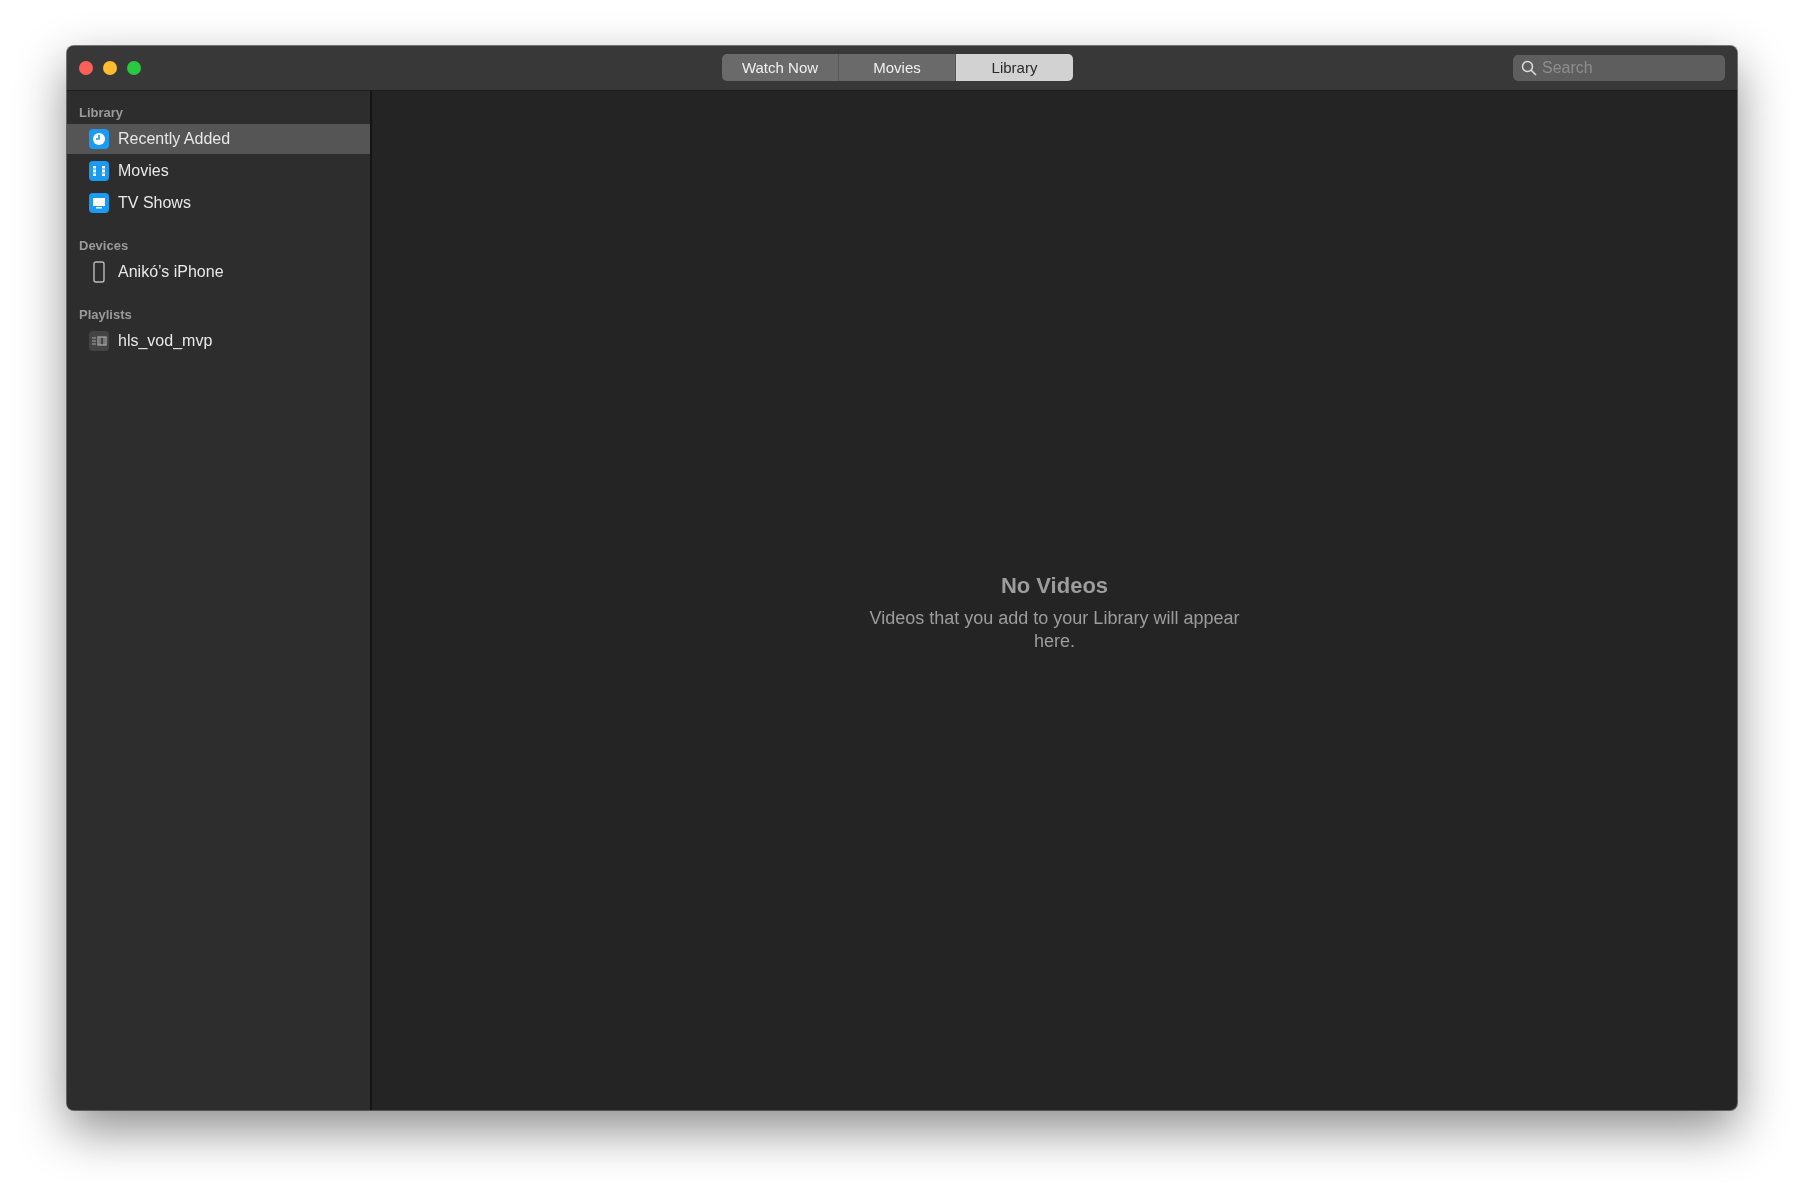 The height and width of the screenshot is (1200, 1804). What do you see at coordinates (99, 139) in the screenshot?
I see `clock-icon` at bounding box center [99, 139].